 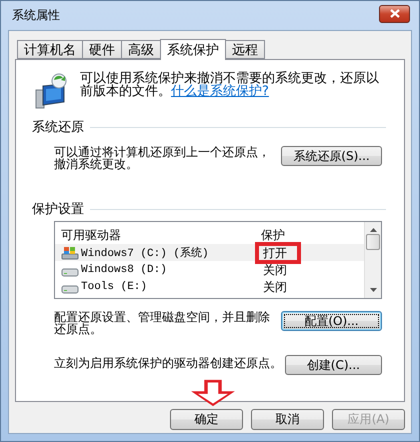 I want to click on scroll-up-icon, so click(x=373, y=230).